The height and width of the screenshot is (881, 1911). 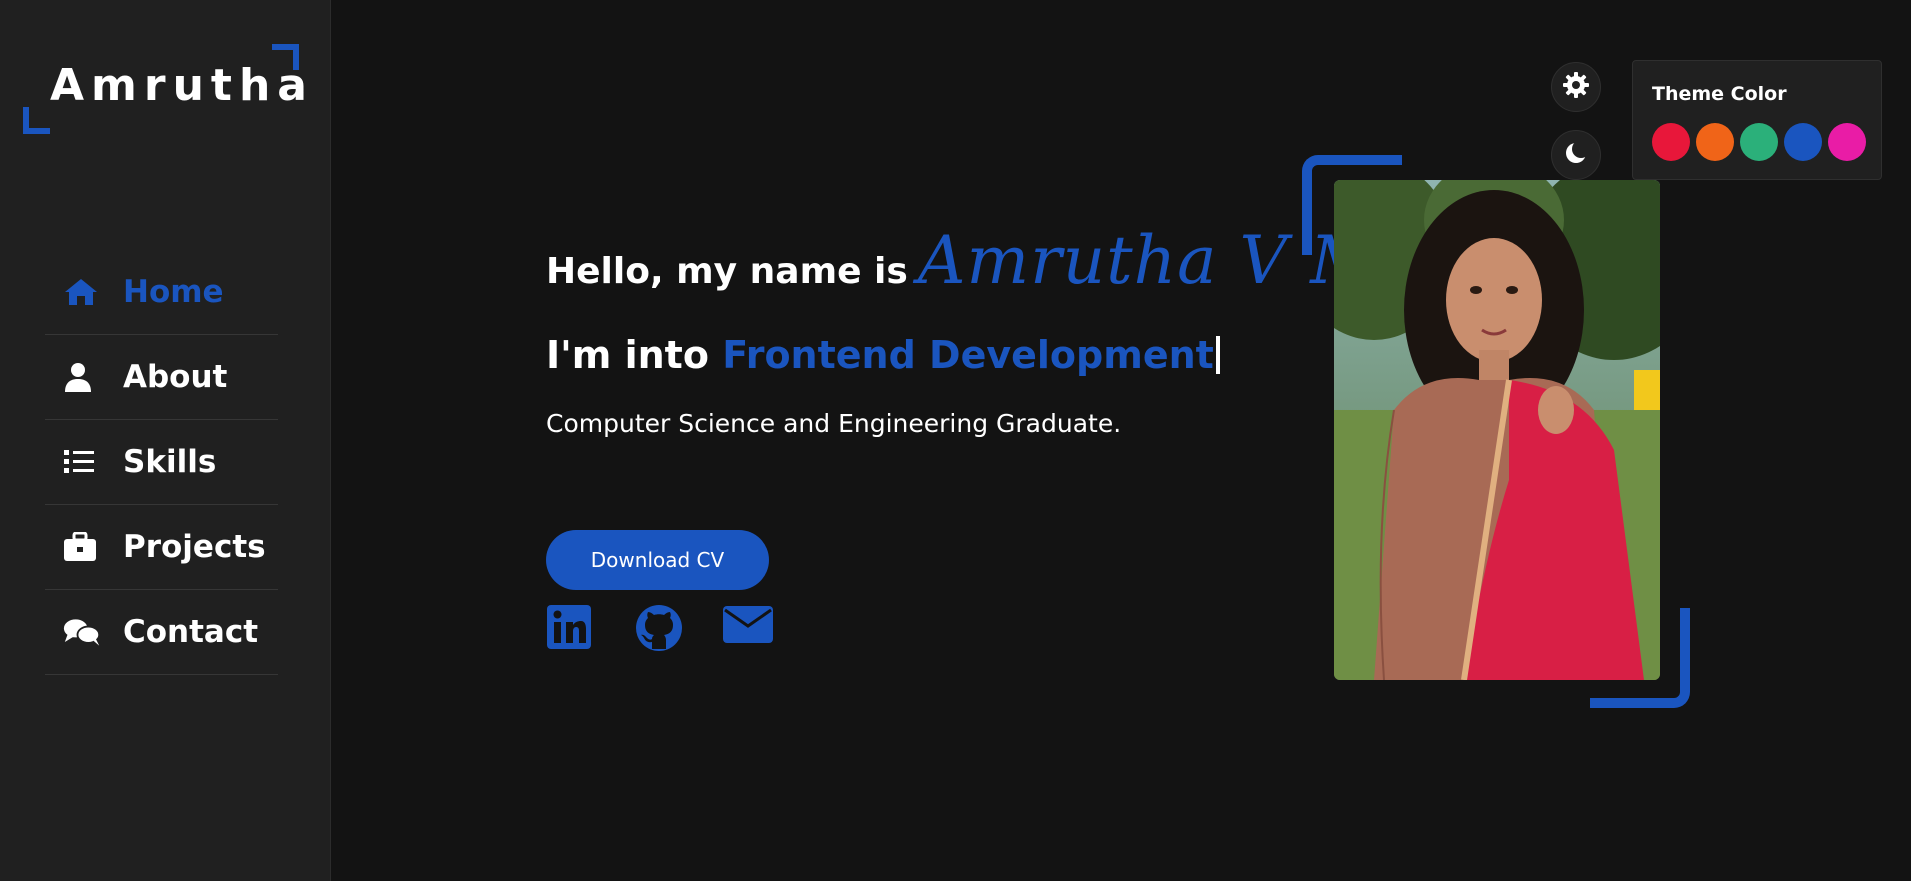 I want to click on typing-cursor, so click(x=1217, y=355).